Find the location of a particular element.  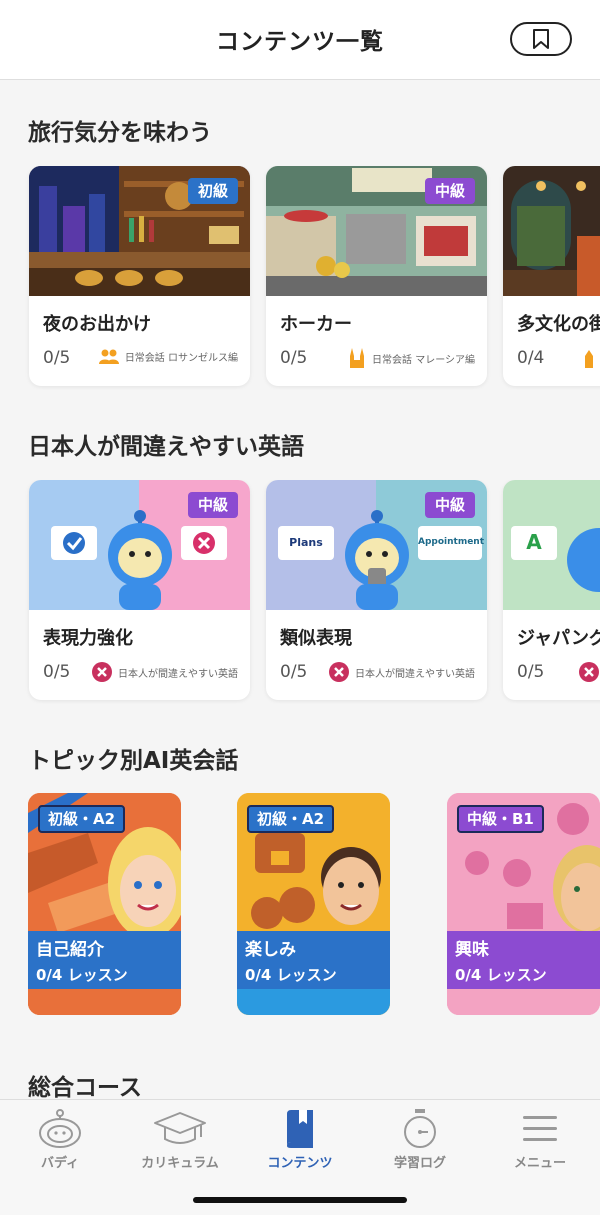

nav-label: 学習ログ is located at coordinates (419, 1163).